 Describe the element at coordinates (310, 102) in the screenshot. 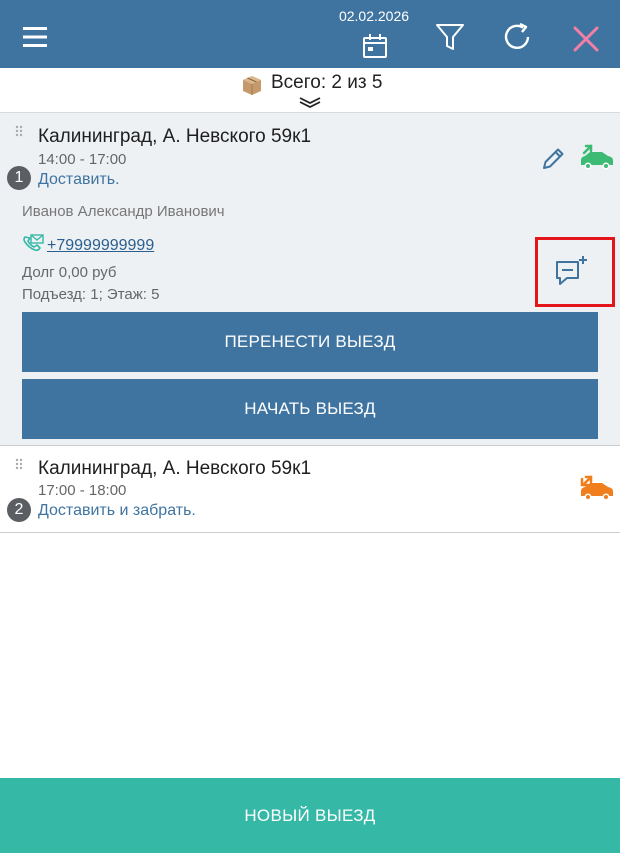

I see `chevrons-down-icon` at that location.